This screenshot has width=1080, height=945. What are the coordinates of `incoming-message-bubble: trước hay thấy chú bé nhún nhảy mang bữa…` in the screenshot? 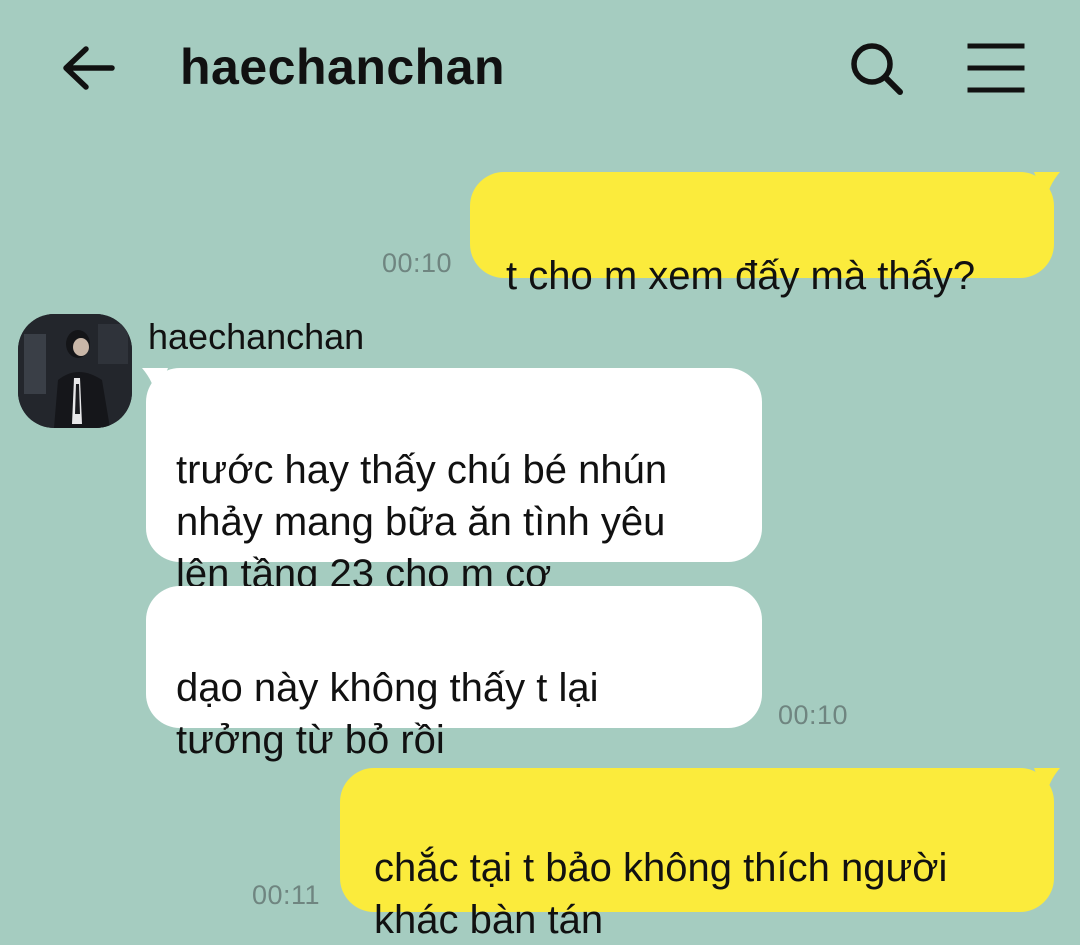 It's located at (454, 482).